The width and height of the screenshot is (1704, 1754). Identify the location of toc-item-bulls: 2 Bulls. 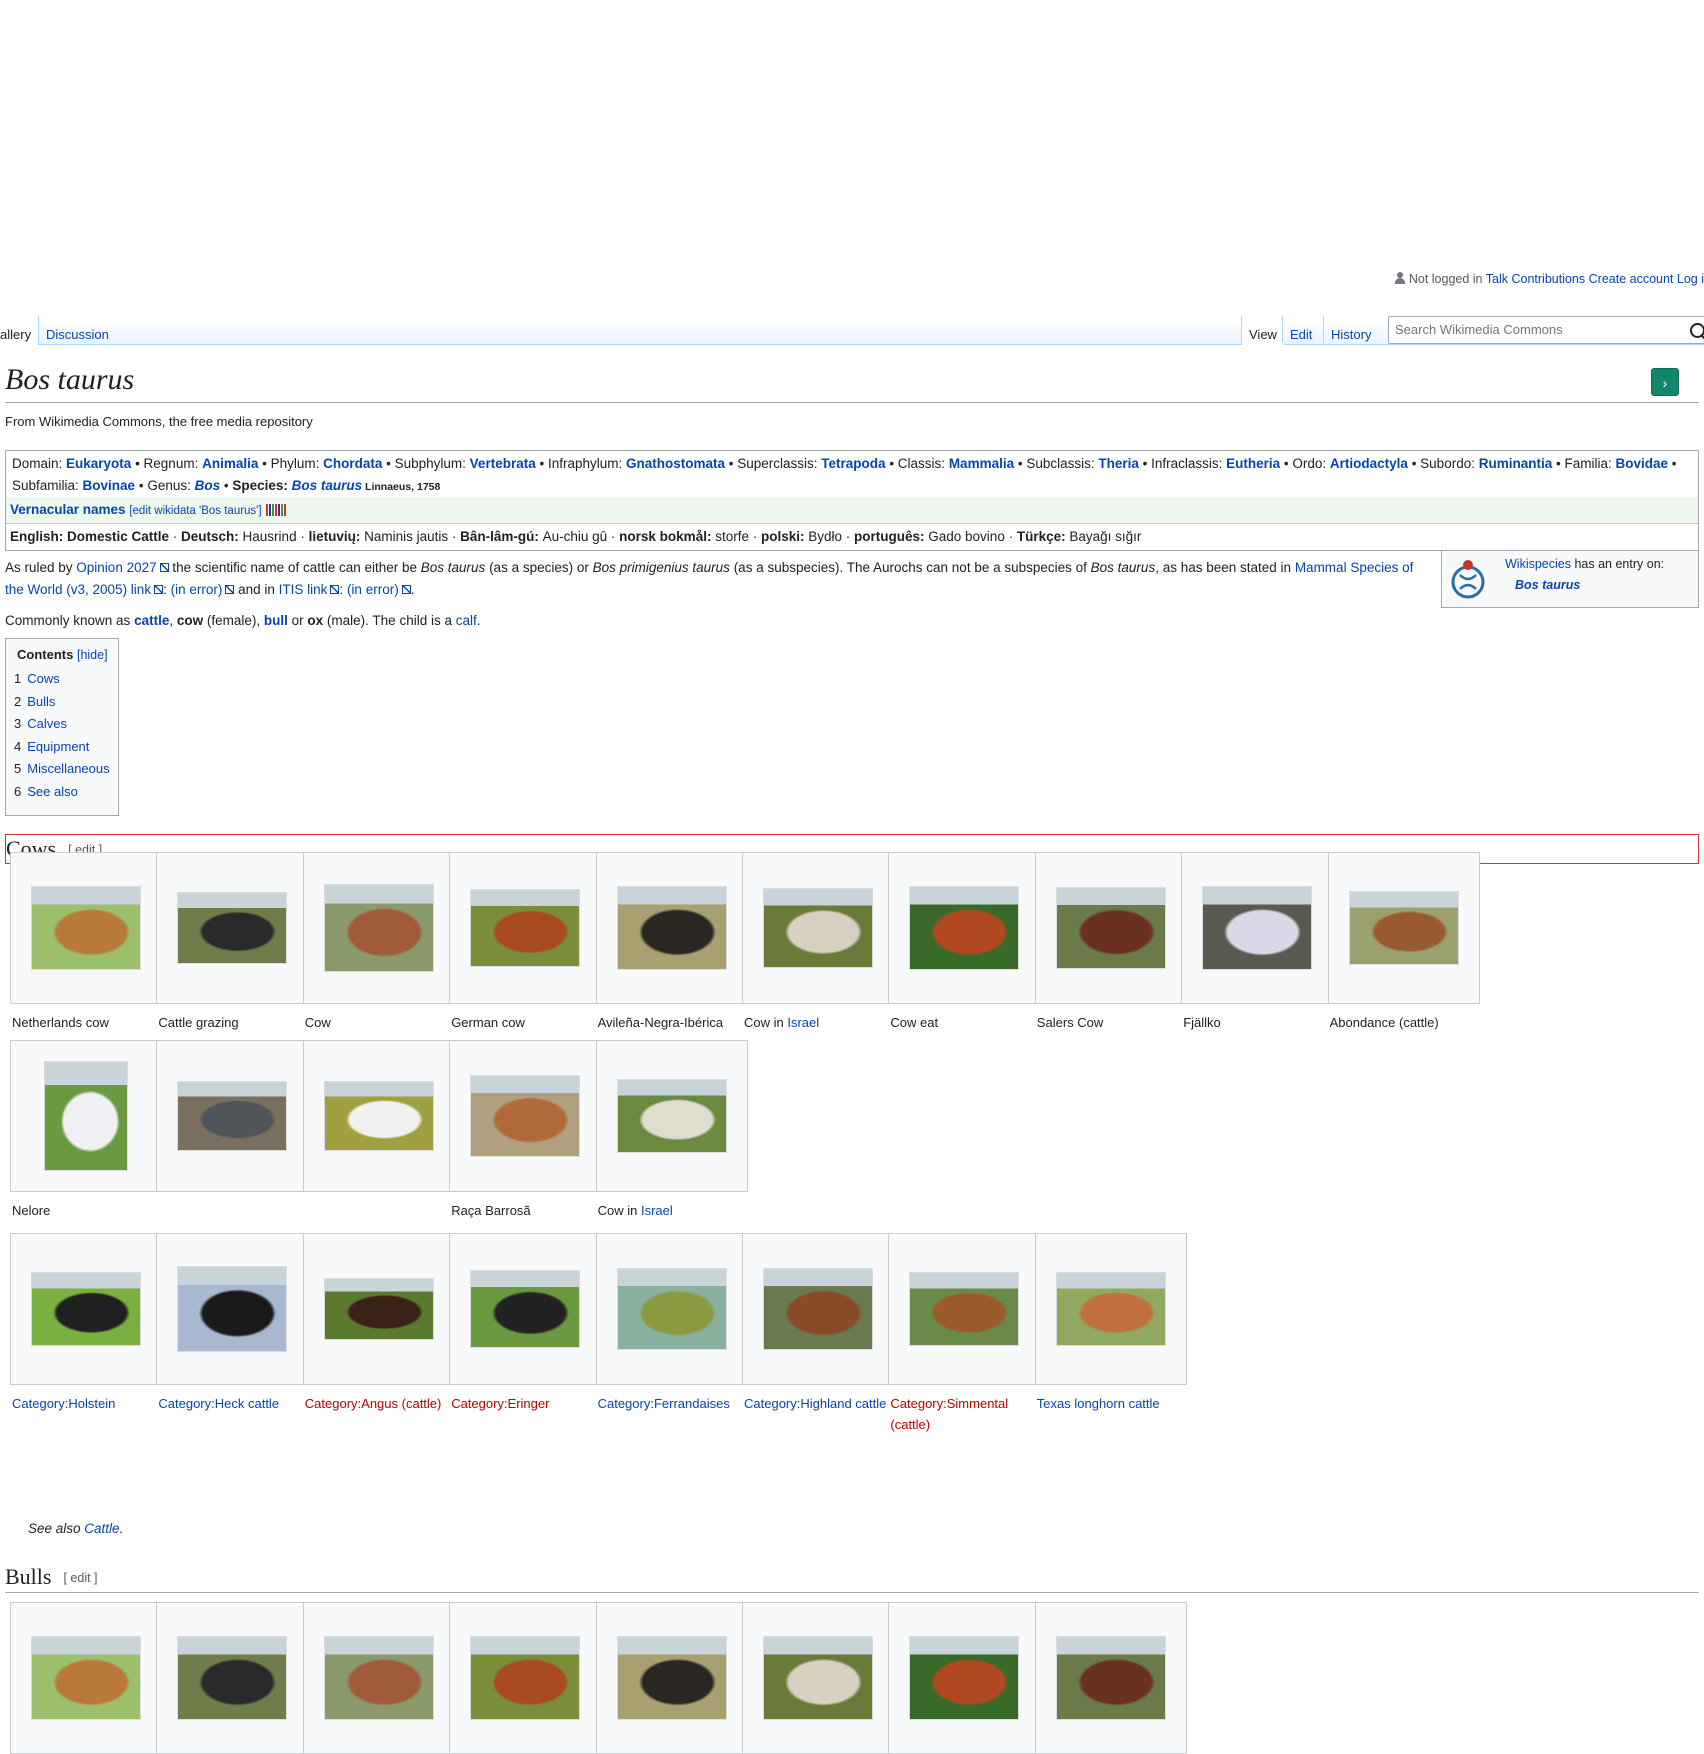
(62, 702).